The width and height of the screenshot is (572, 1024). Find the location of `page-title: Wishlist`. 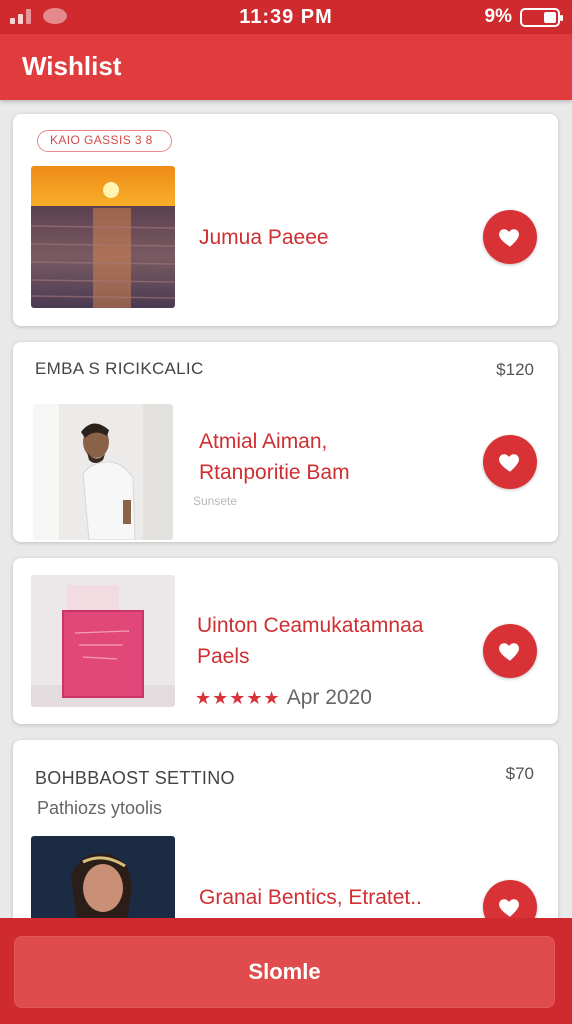

page-title: Wishlist is located at coordinates (72, 66).